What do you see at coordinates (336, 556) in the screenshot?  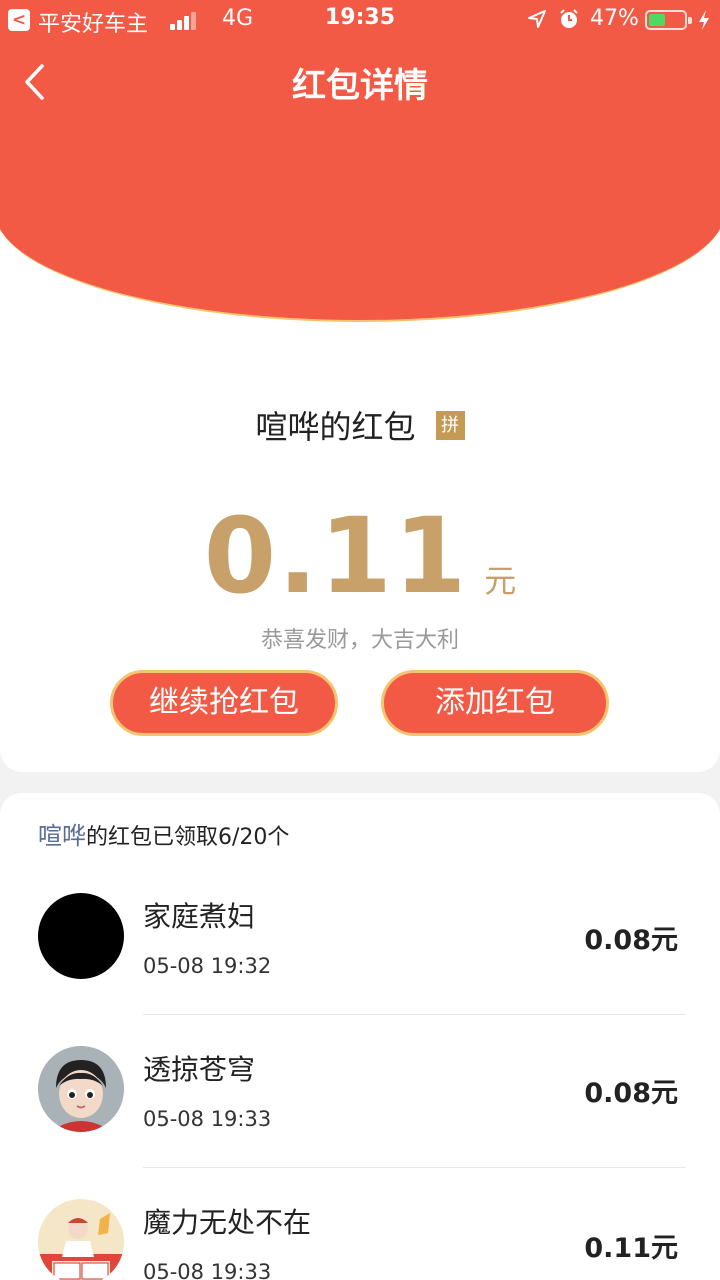 I see `received-amount: 0.11` at bounding box center [336, 556].